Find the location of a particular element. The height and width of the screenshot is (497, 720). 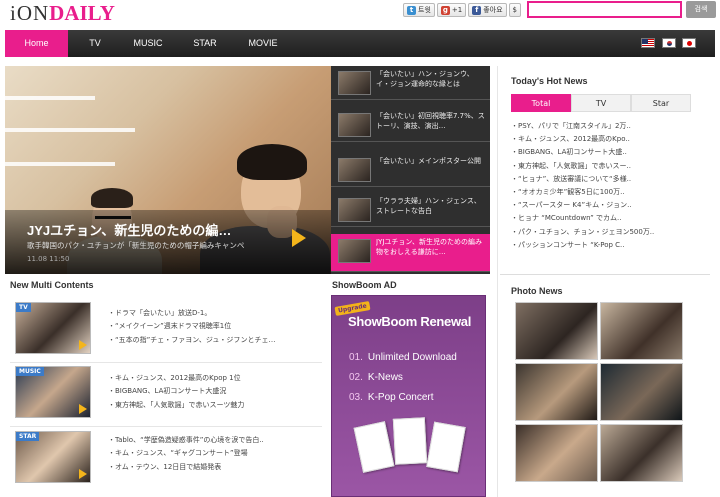

headline-text: 「会いたい」ハン・ジョンウ、イ・ジョン運命的な縁とは is located at coordinates (425, 79).